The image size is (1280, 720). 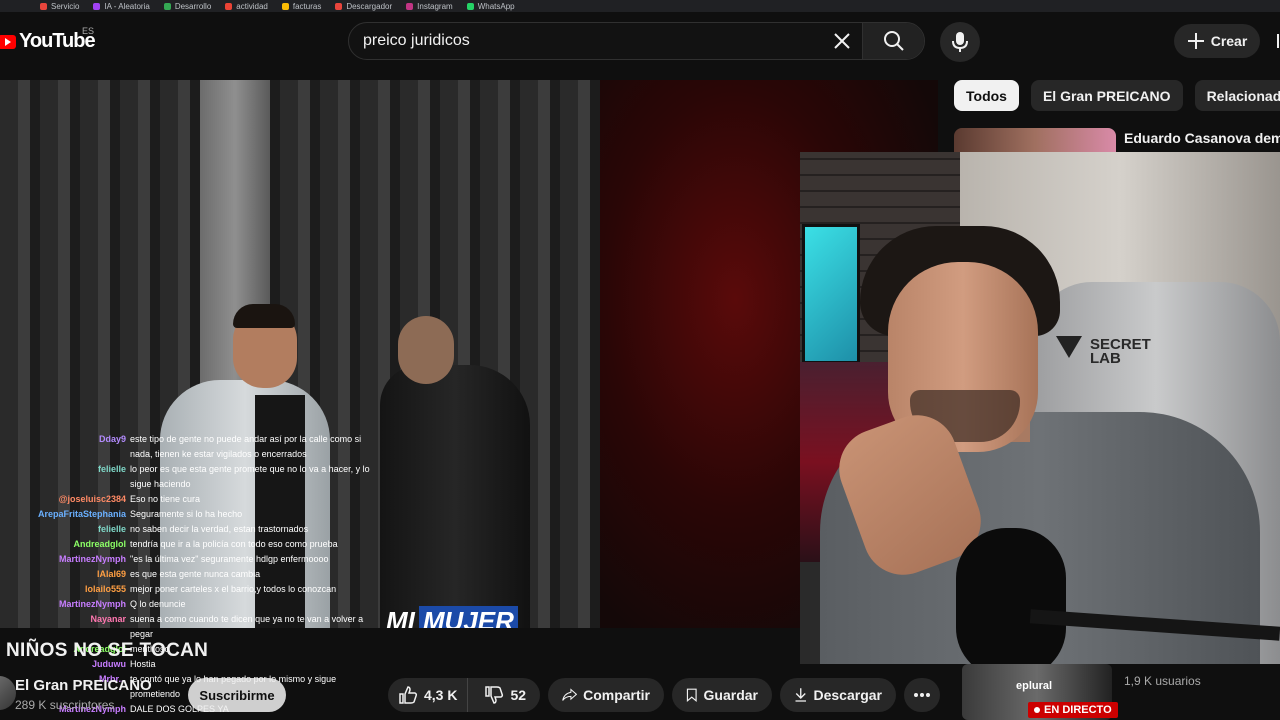 What do you see at coordinates (65, 705) in the screenshot?
I see `subscriber-count: 289 K suscriptores` at bounding box center [65, 705].